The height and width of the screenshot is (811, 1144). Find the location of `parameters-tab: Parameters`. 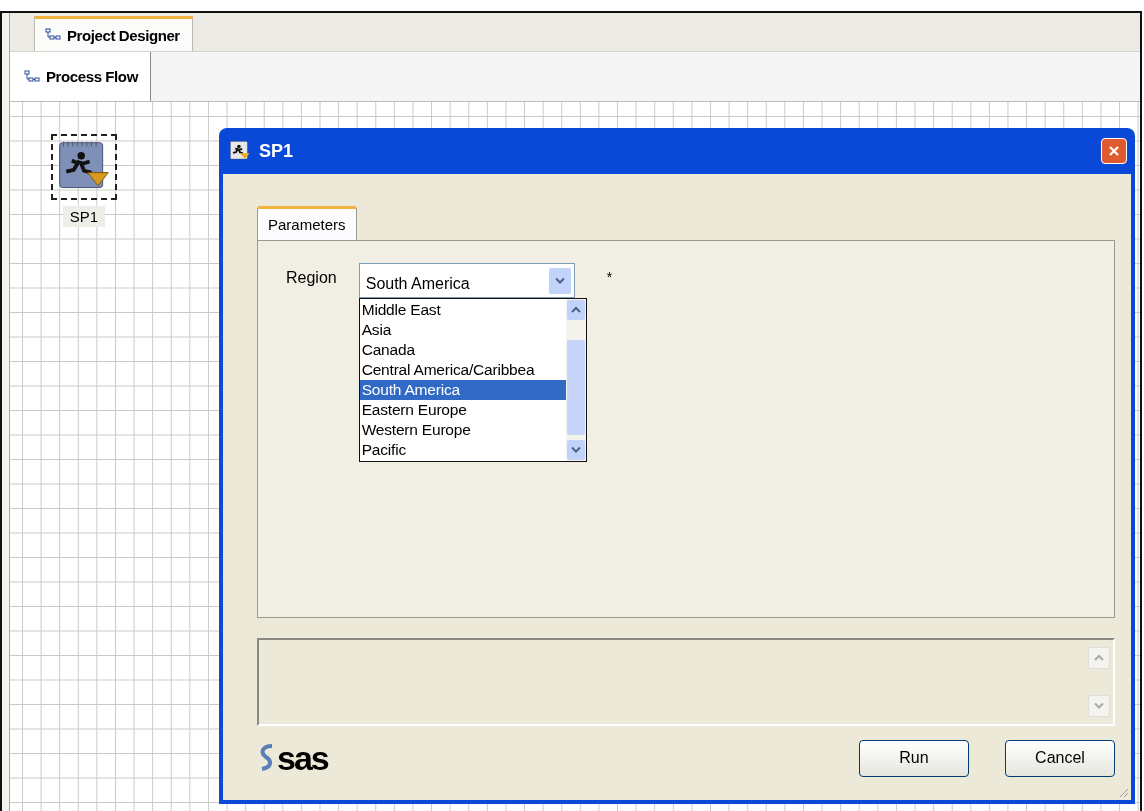

parameters-tab: Parameters is located at coordinates (307, 223).